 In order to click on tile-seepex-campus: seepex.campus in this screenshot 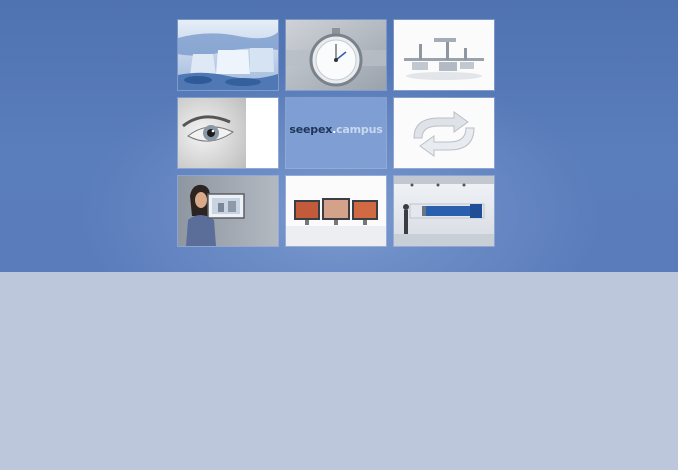, I will do `click(336, 133)`.